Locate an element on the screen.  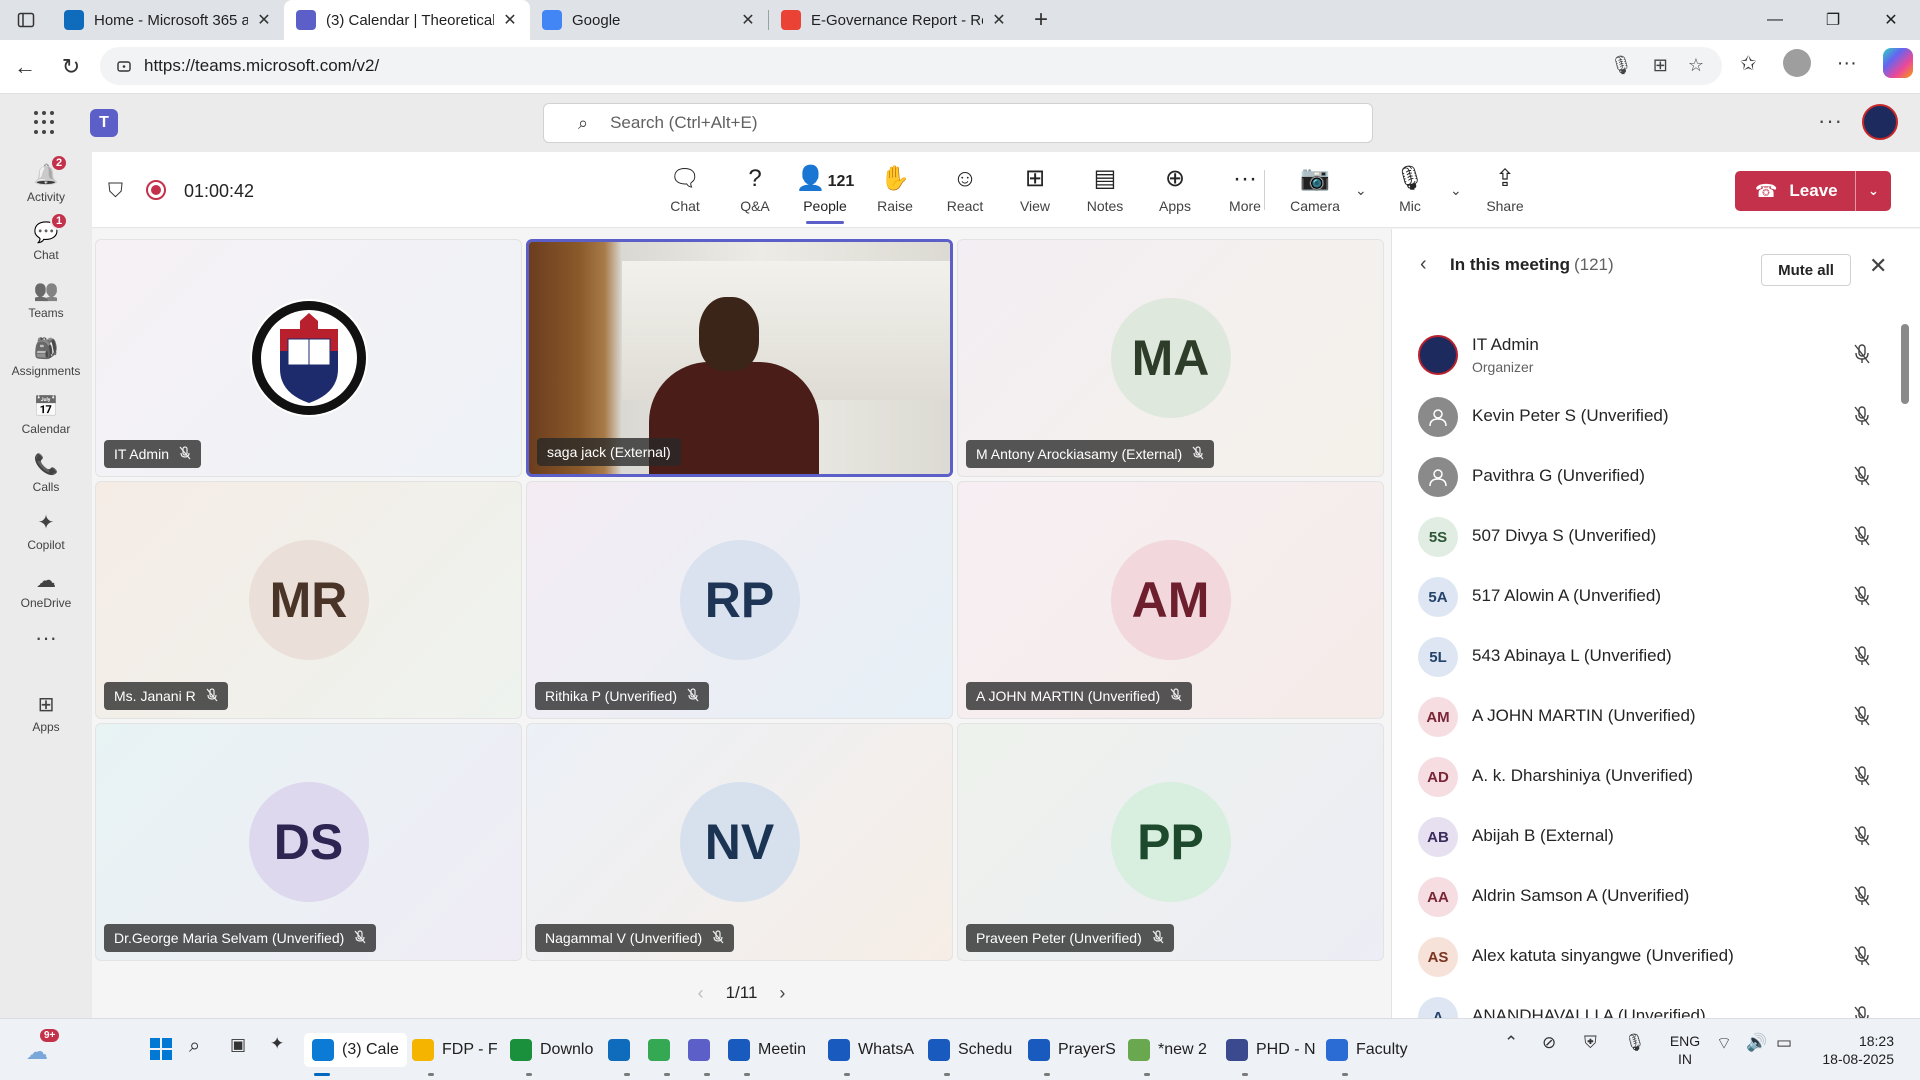
browser-menu-icon: ··· is located at coordinates (1847, 63).